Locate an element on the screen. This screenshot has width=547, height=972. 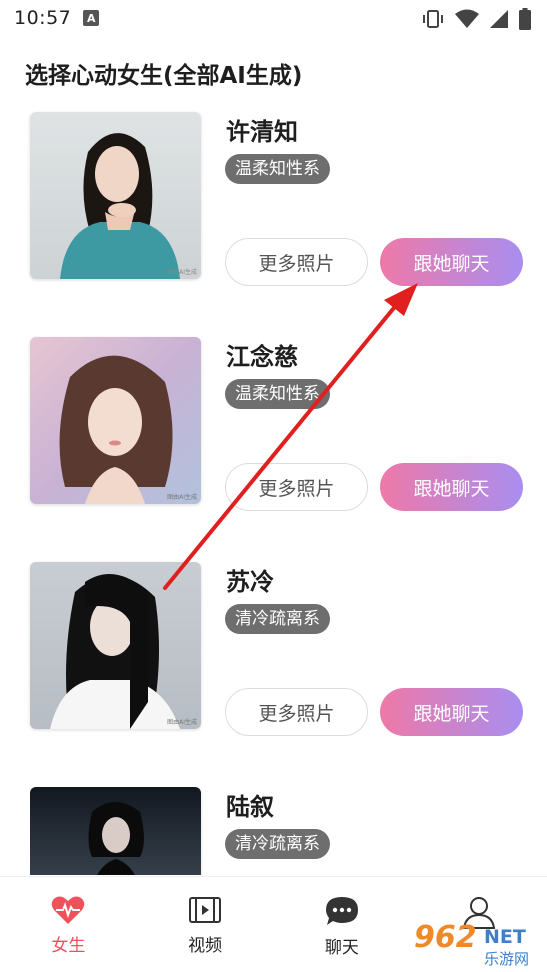
nav-label: 女生 is located at coordinates (68, 946).